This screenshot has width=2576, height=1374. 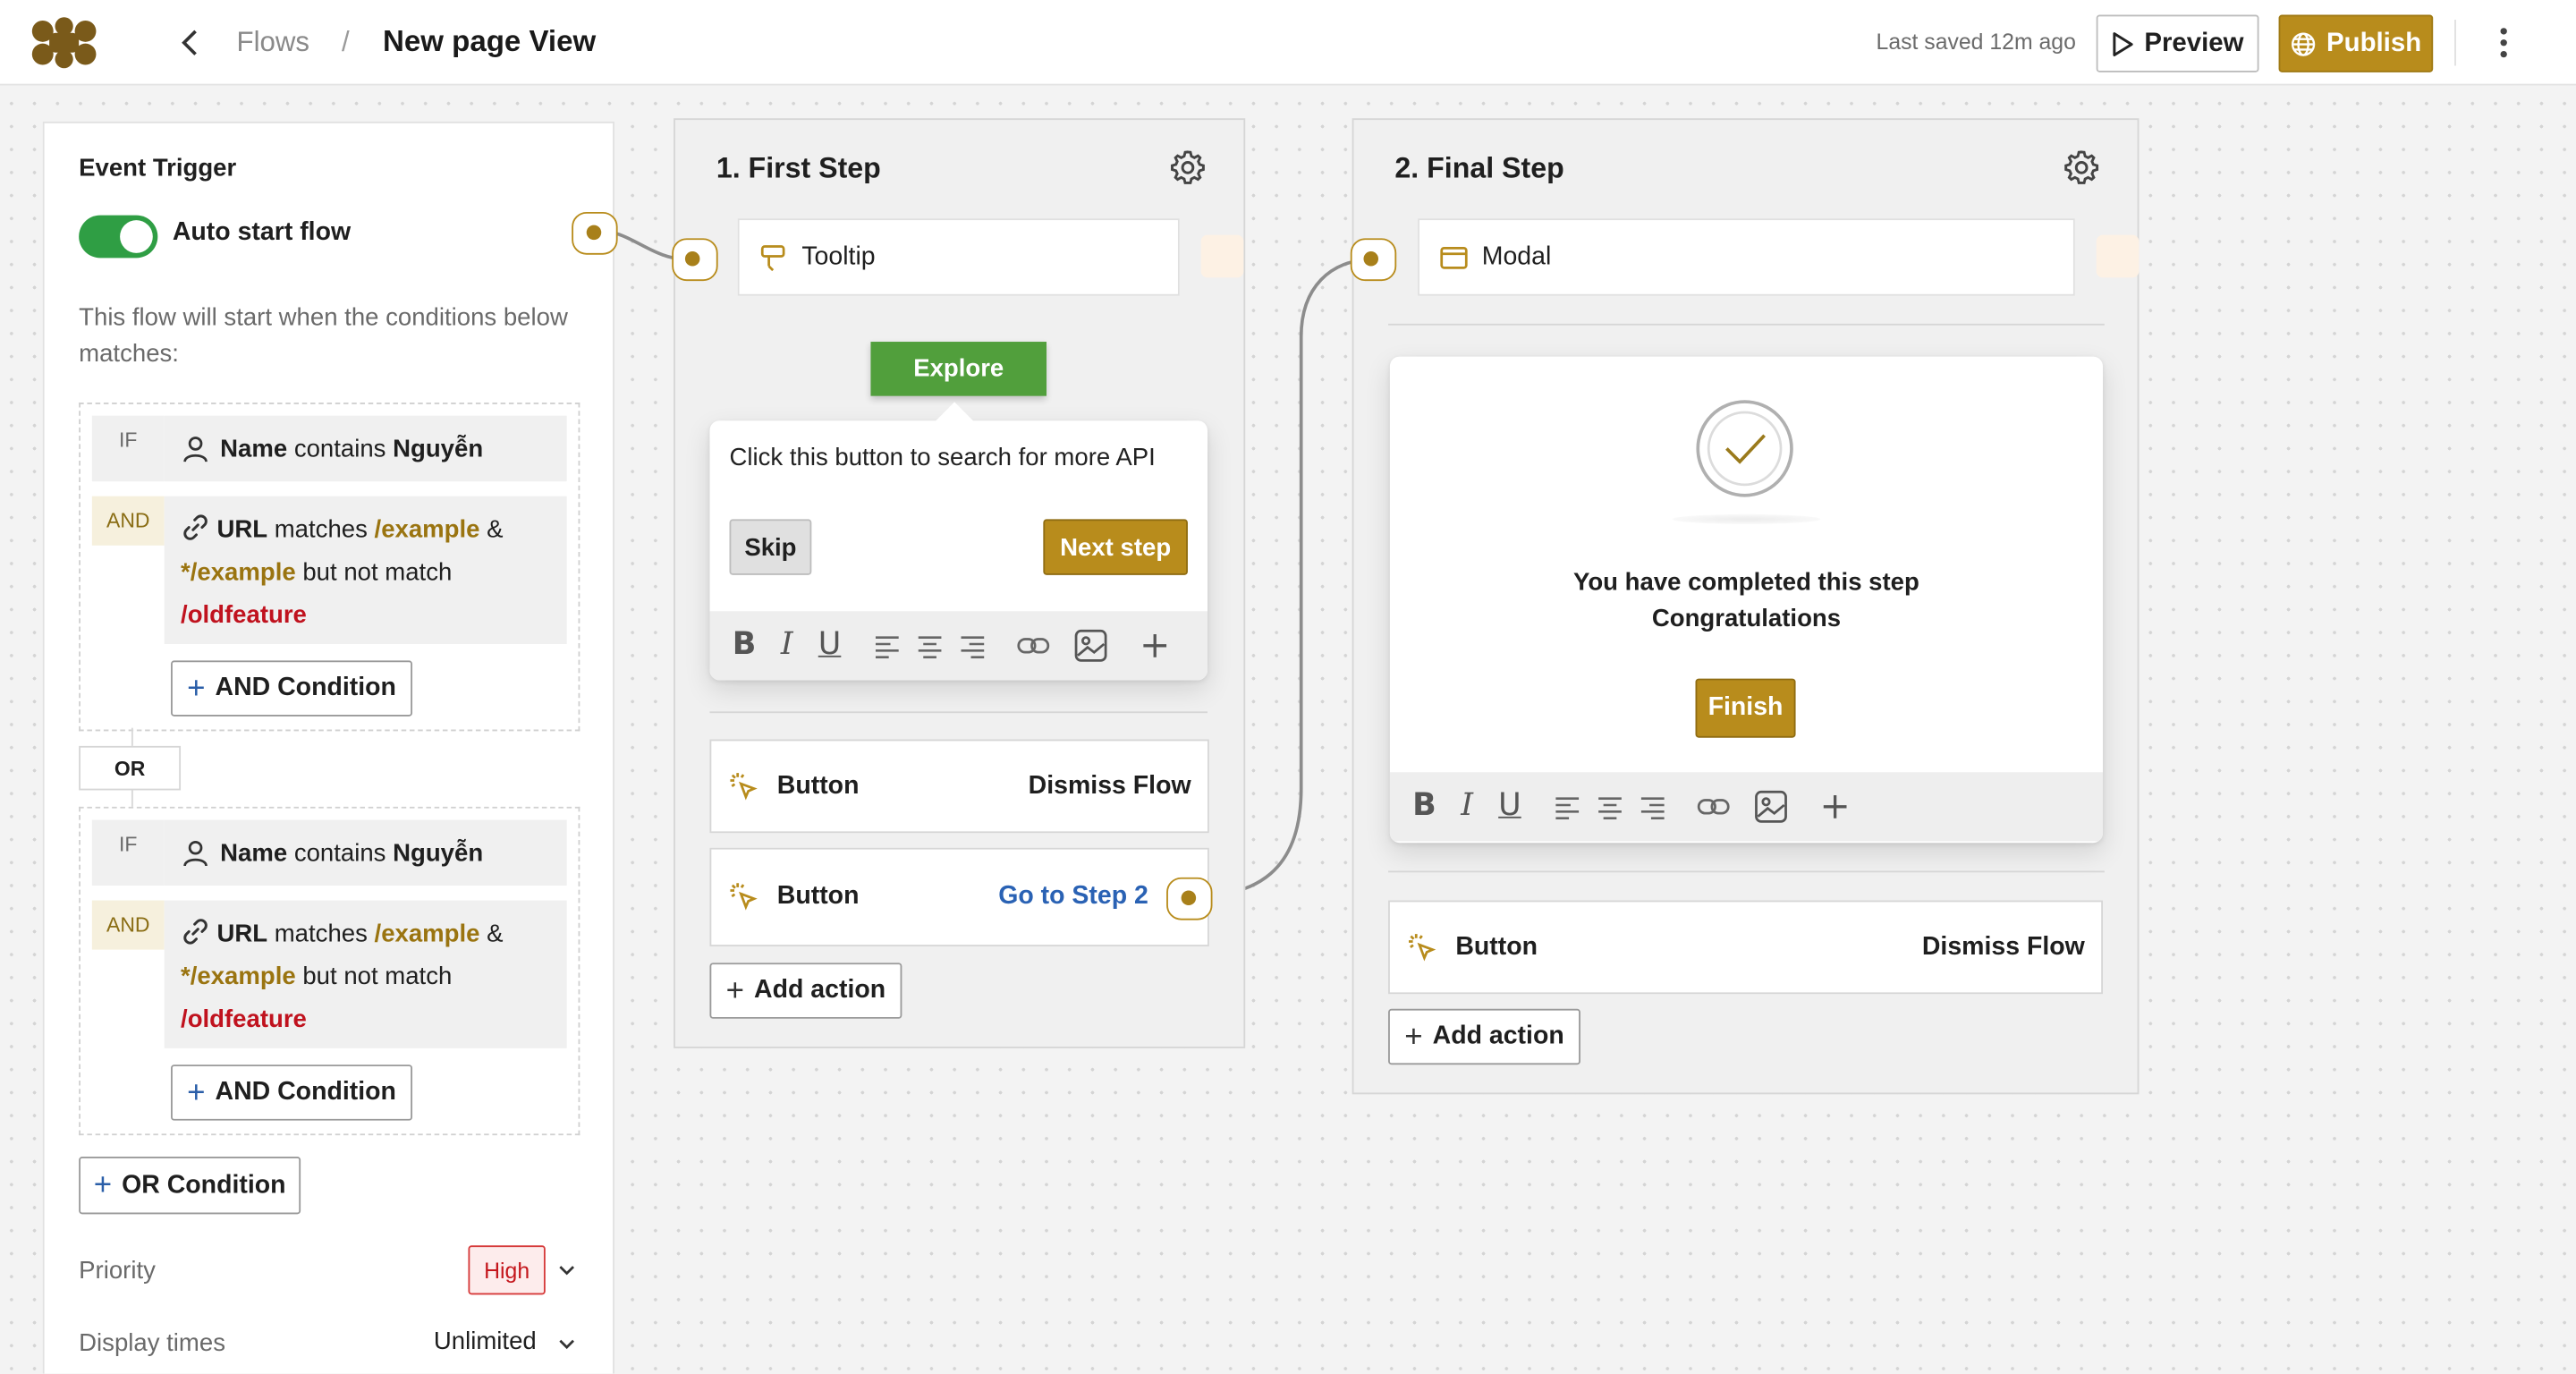 What do you see at coordinates (377, 977) in the screenshot?
I see `condition-operator: but not match` at bounding box center [377, 977].